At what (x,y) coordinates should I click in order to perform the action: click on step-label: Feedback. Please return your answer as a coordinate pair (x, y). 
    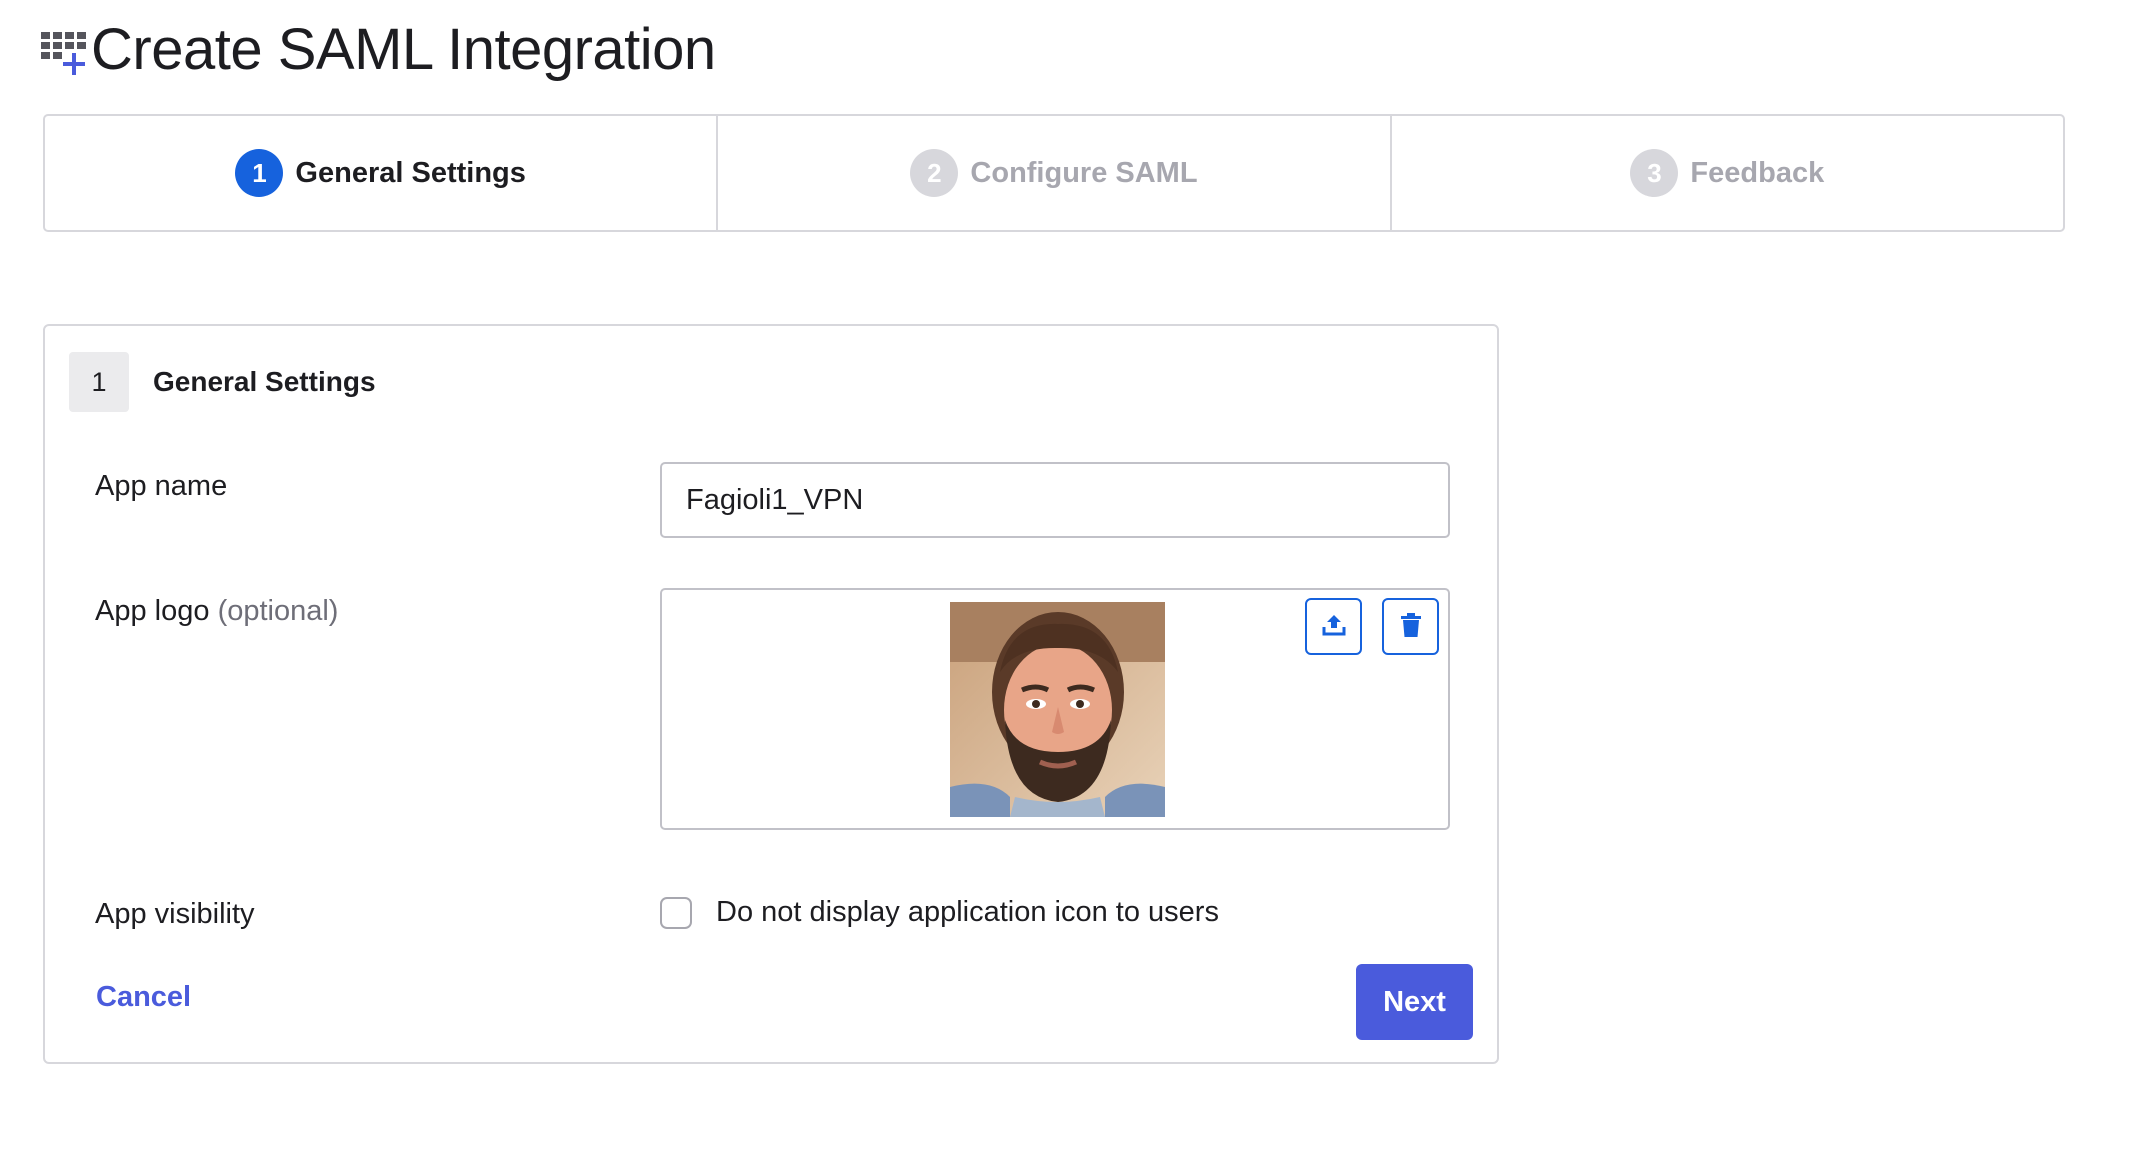
    Looking at the image, I should click on (1757, 172).